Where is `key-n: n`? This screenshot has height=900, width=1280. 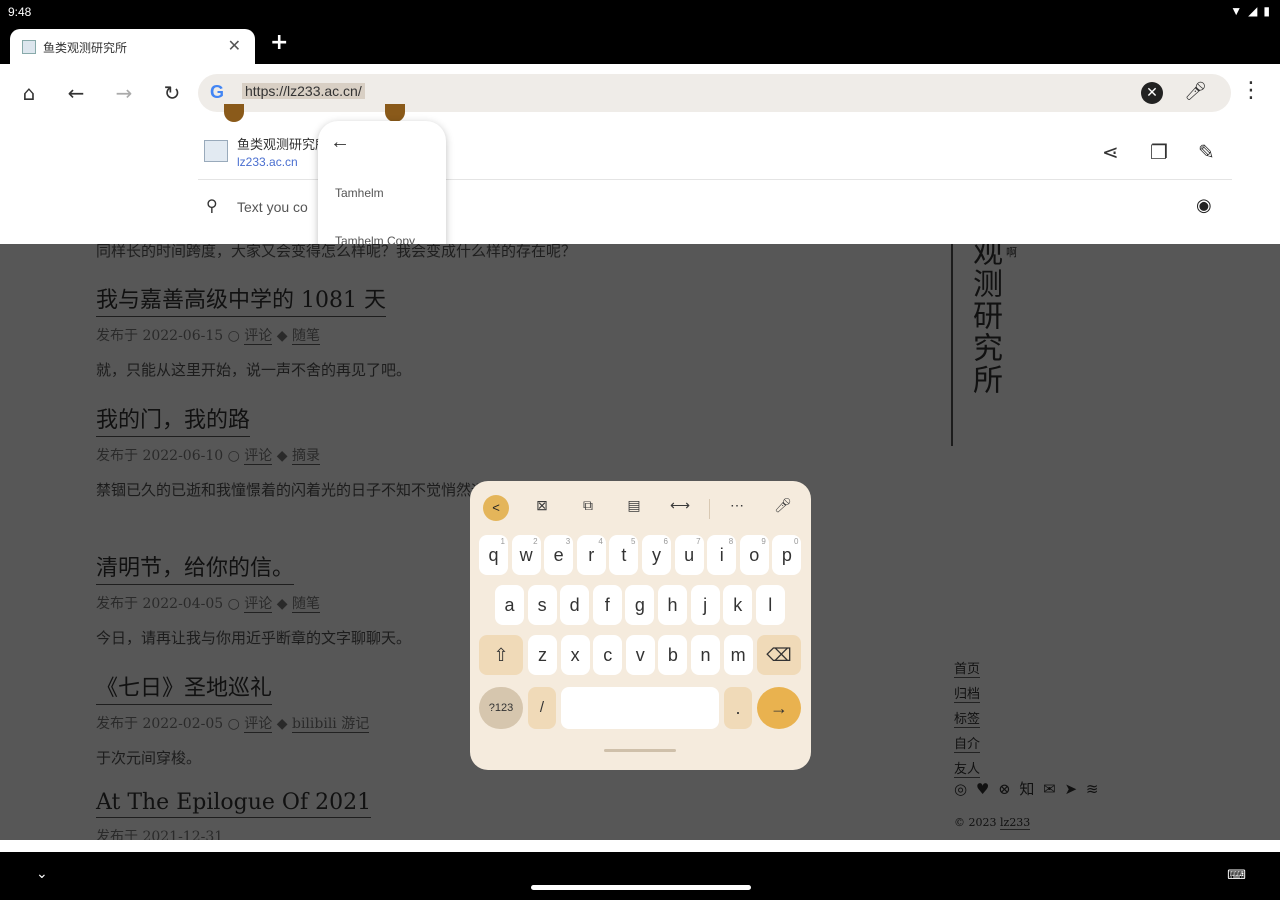
key-n: n is located at coordinates (705, 655).